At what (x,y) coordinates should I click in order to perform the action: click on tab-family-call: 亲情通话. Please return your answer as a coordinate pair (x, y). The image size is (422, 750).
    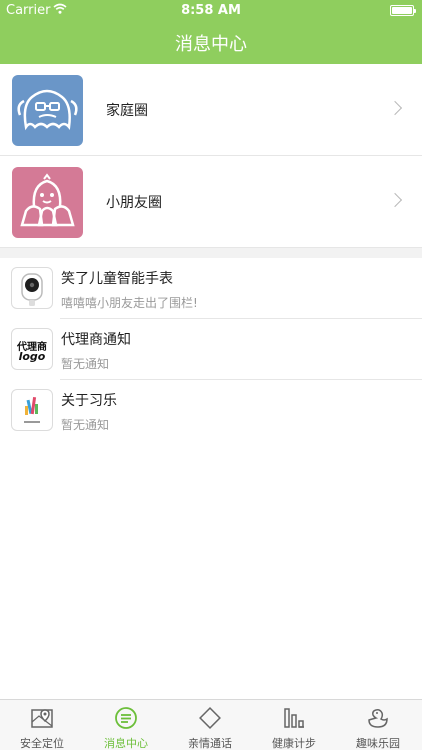
    Looking at the image, I should click on (210, 725).